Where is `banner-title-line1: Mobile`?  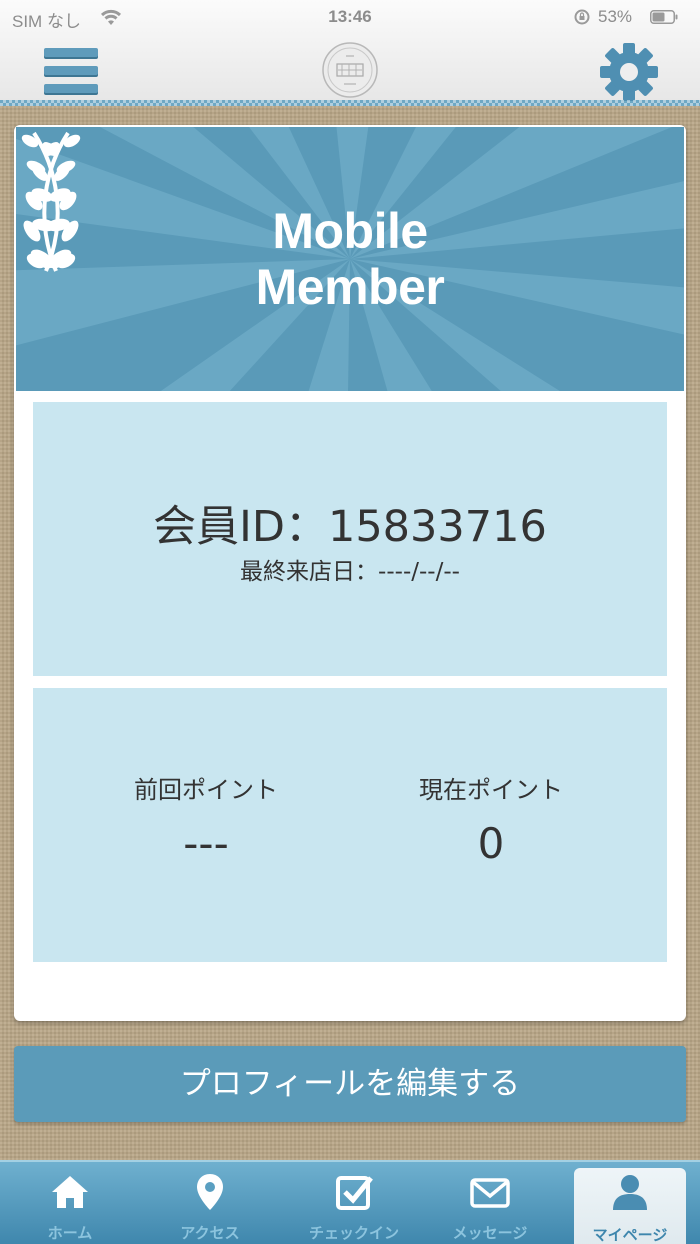 banner-title-line1: Mobile is located at coordinates (350, 231).